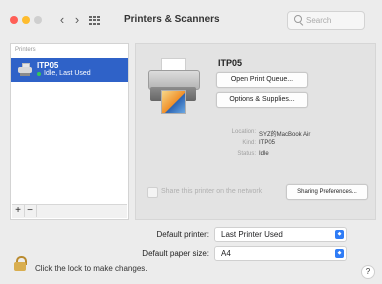 This screenshot has height=284, width=382. I want to click on default-printer-value: Last Printer Used, so click(252, 234).